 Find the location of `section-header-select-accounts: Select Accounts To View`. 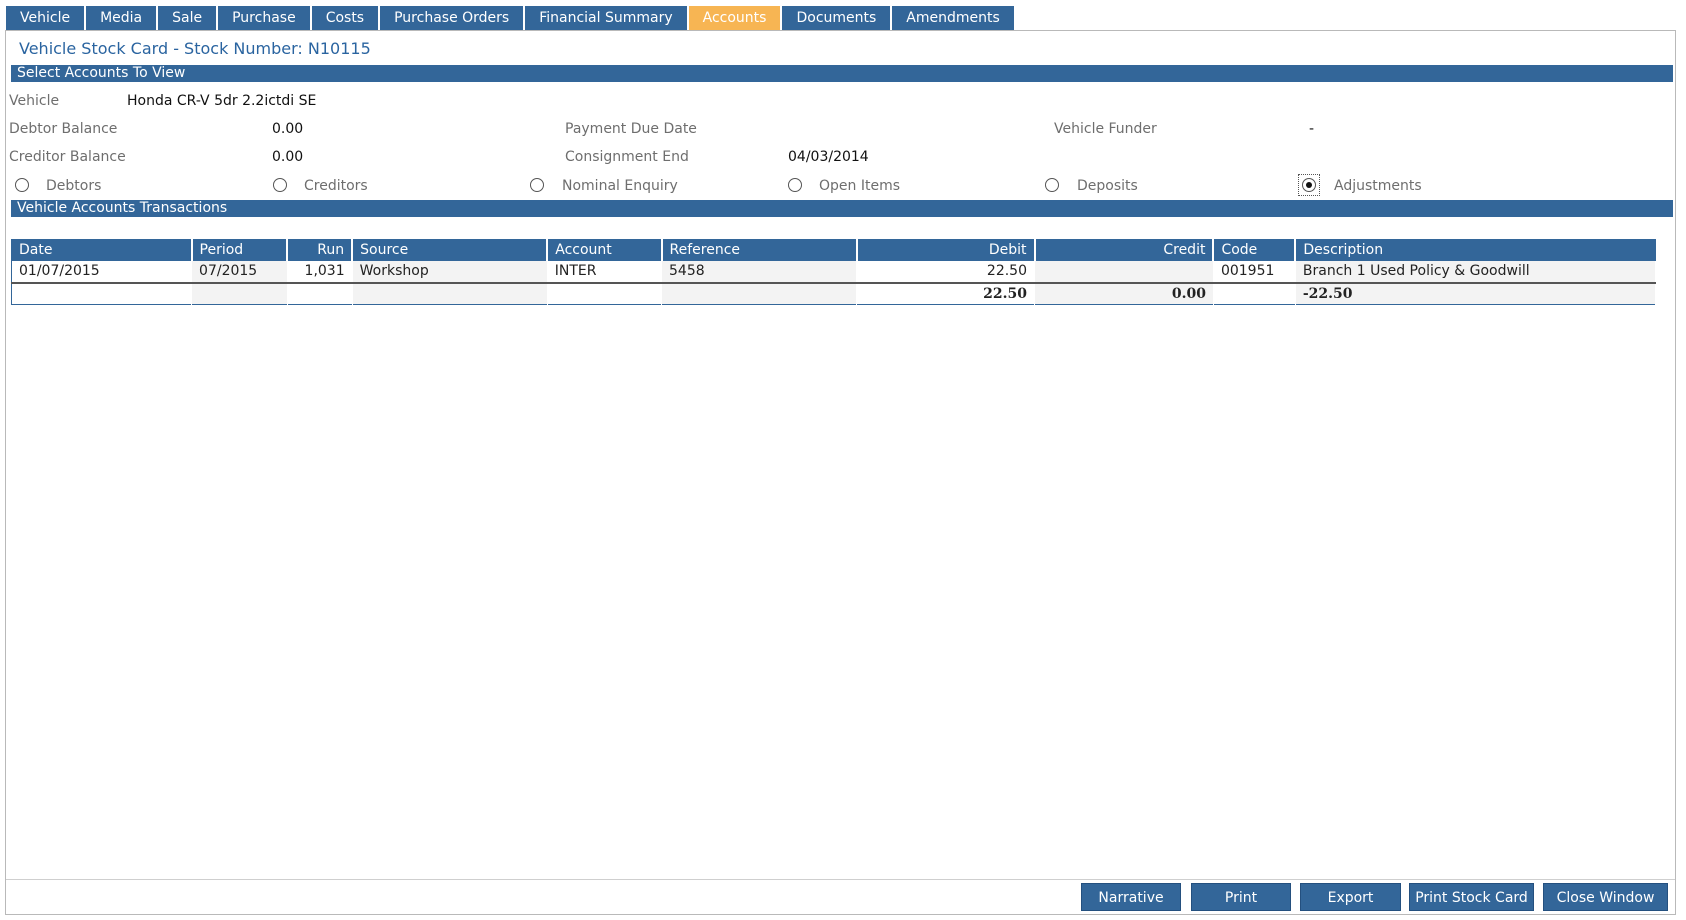

section-header-select-accounts: Select Accounts To View is located at coordinates (842, 73).